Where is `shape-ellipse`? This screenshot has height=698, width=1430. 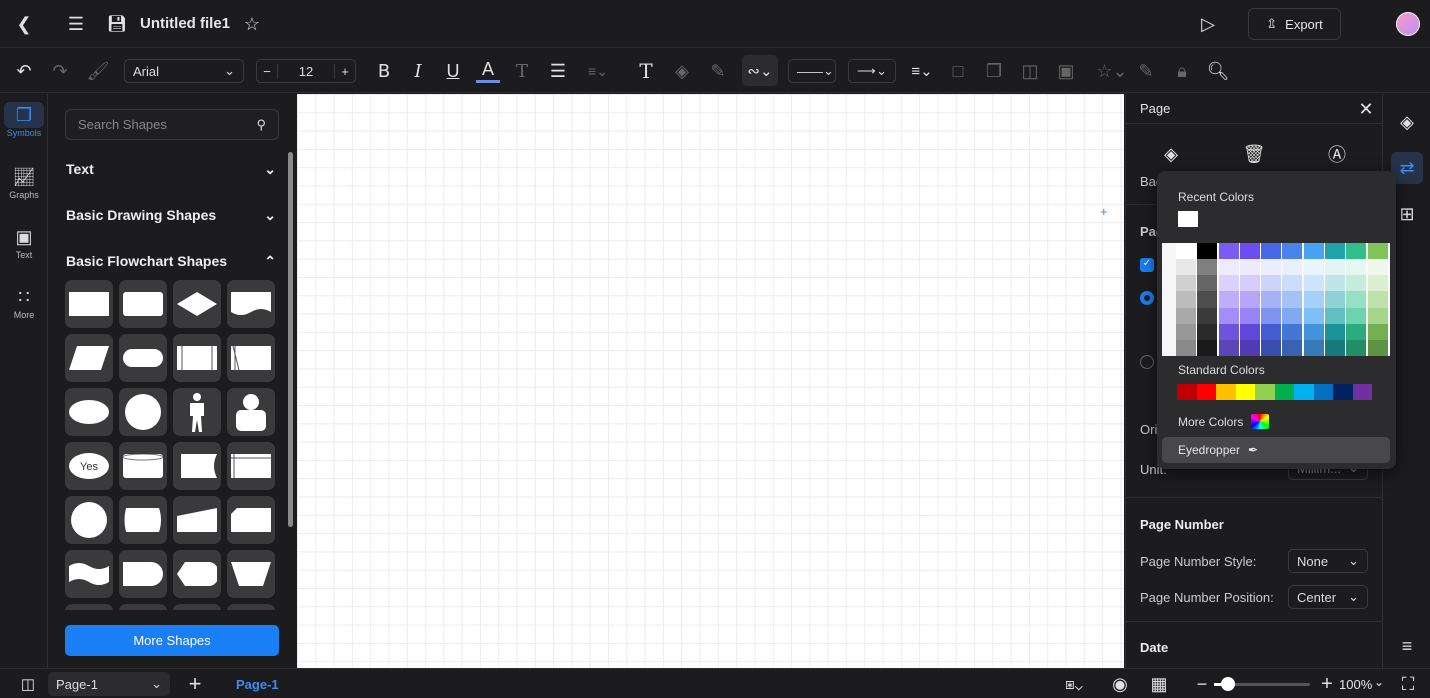
shape-ellipse is located at coordinates (89, 412).